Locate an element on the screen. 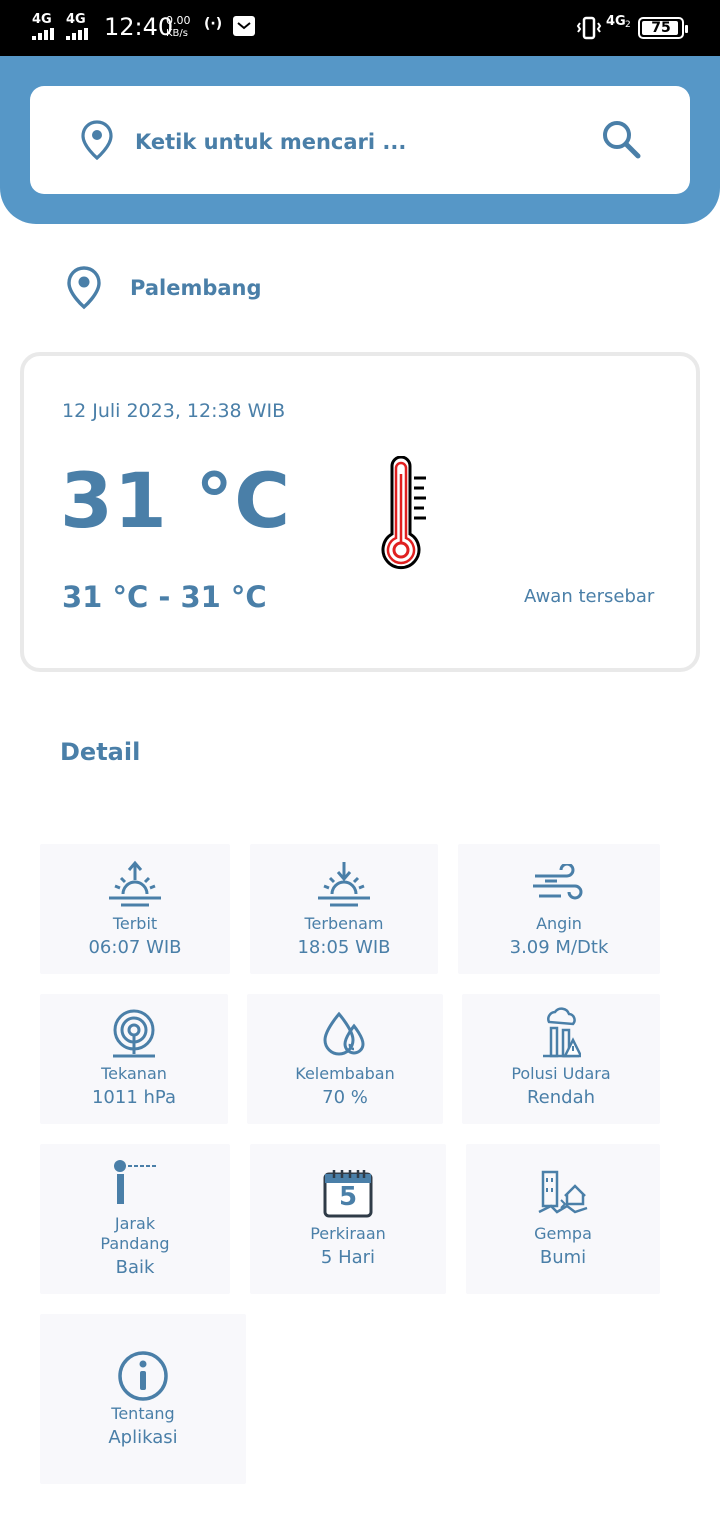 The width and height of the screenshot is (720, 1520). weather-datetime: 12 Juli 2023, 12:38 WIB is located at coordinates (174, 411).